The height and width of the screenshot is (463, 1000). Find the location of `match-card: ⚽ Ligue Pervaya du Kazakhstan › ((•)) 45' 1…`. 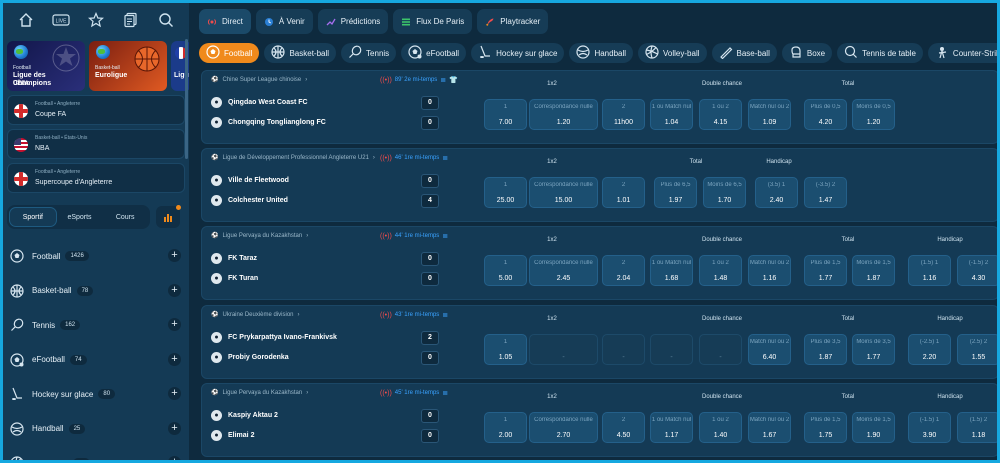

match-card: ⚽ Ligue Pervaya du Kazakhstan › ((•)) 45' 1… is located at coordinates (599, 420).